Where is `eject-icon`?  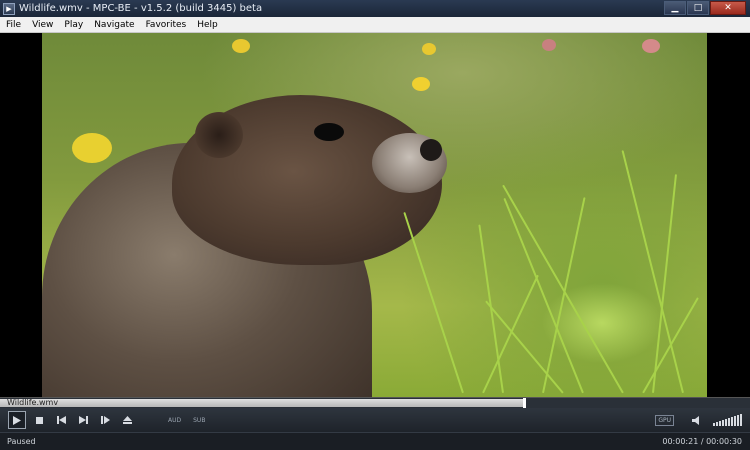 eject-icon is located at coordinates (127, 420).